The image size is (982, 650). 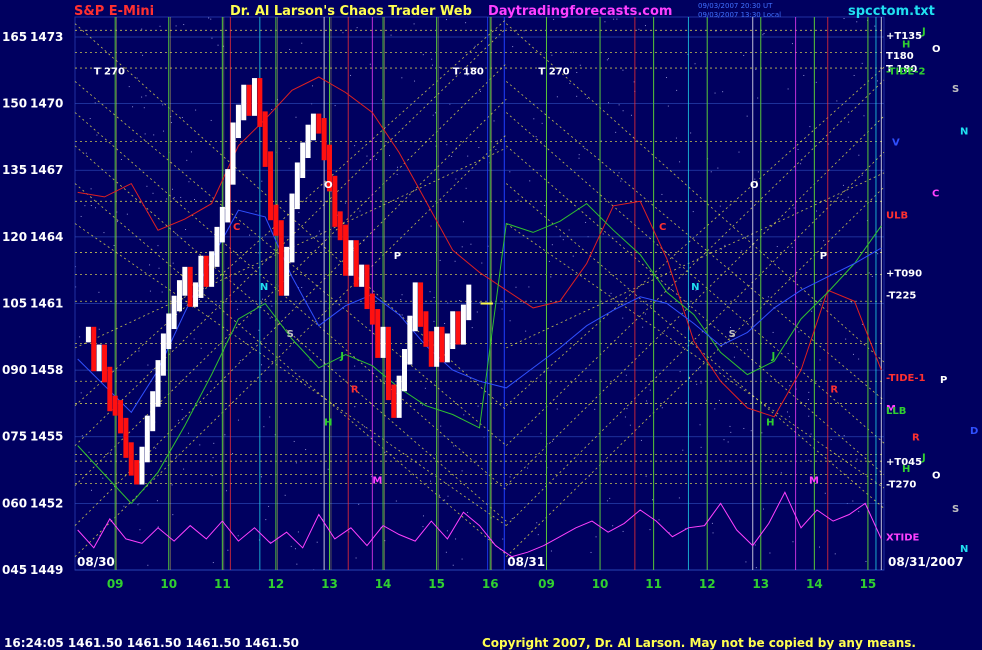 I want to click on y-price-tick: 1473, so click(x=46, y=37).